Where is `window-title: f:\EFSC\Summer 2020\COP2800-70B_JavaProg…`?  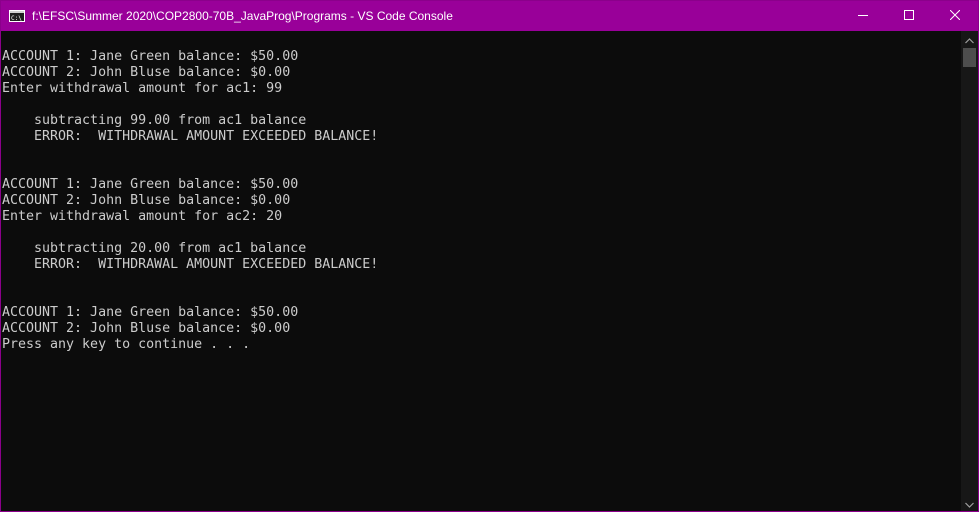 window-title: f:\EFSC\Summer 2020\COP2800-70B_JavaProg… is located at coordinates (242, 16).